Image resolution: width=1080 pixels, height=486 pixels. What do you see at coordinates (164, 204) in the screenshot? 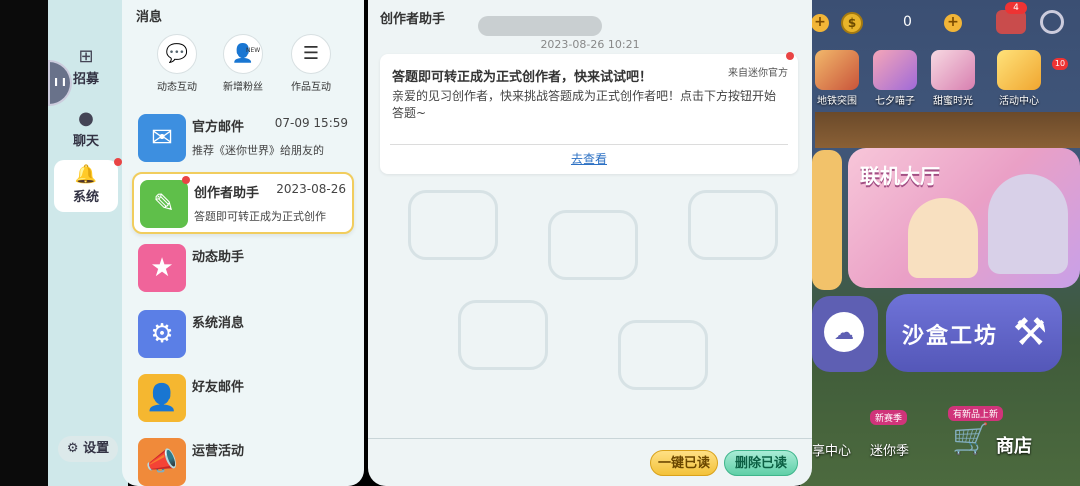
I see `pencil-ruler-icon: ✎` at bounding box center [164, 204].